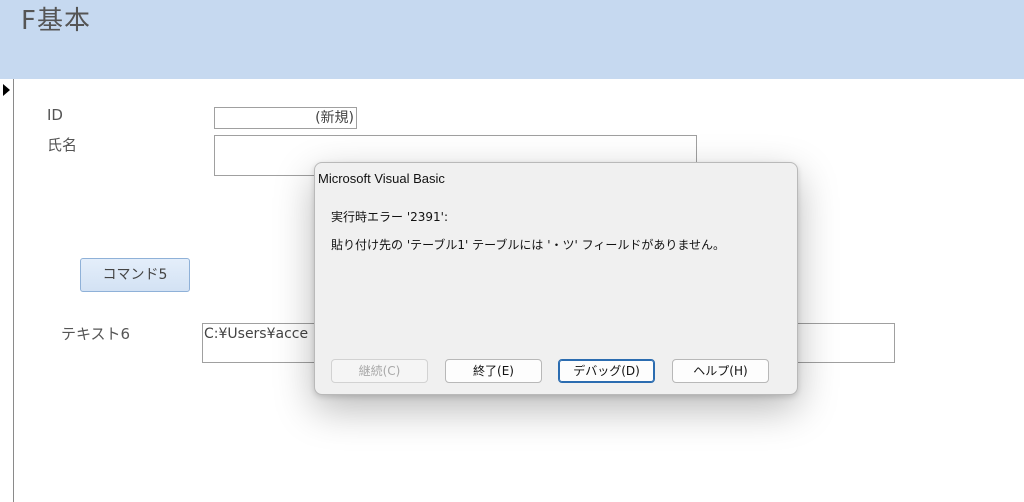 This screenshot has height=502, width=1024. What do you see at coordinates (493, 371) in the screenshot?
I see `end-button: 終了(E)` at bounding box center [493, 371].